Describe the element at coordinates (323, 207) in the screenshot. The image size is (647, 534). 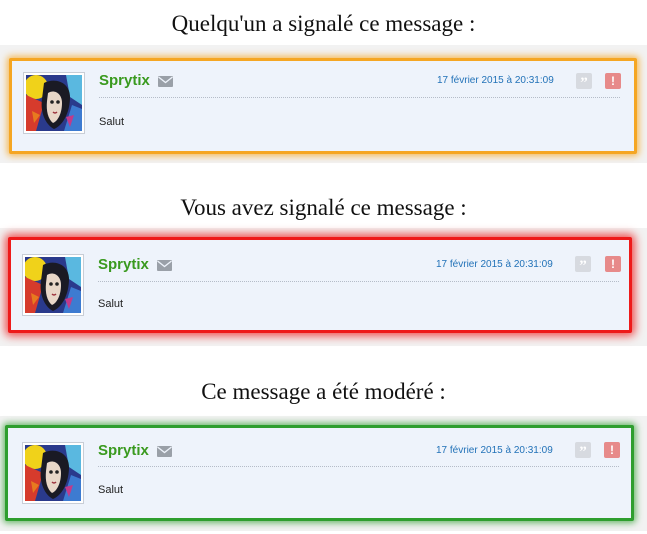
I see `heading-reported-by-you: Vous avez signalé ce message :` at that location.